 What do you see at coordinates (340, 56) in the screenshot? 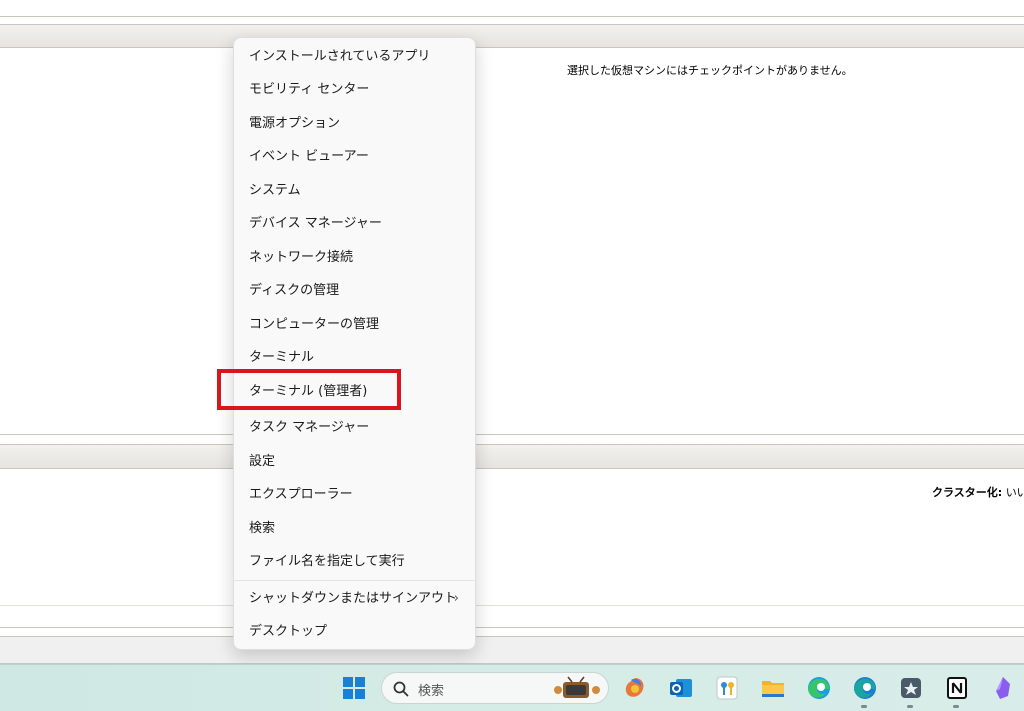
I see `menu-item-label: インストールされているアプリ` at bounding box center [340, 56].